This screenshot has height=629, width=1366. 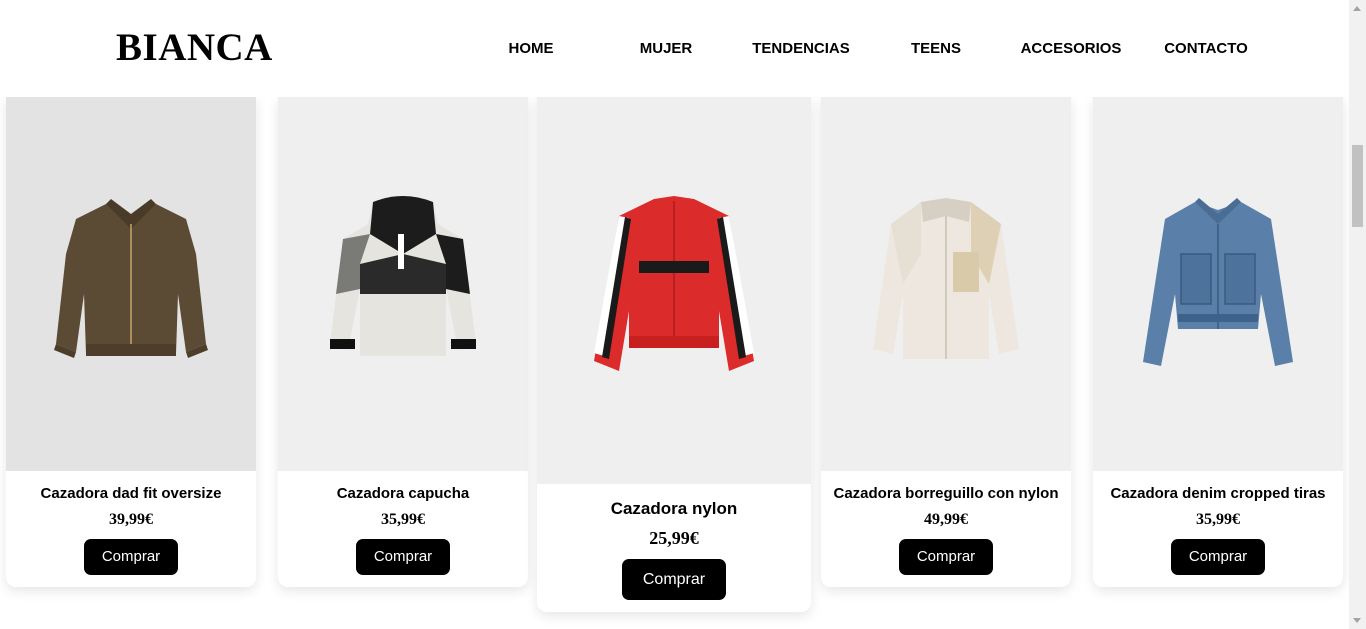 I want to click on product-card: Cazadora capucha 35,99€ Comprar, so click(x=403, y=342).